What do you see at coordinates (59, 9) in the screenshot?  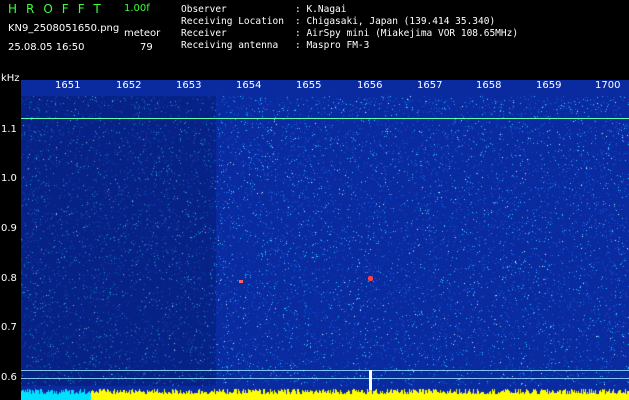 I see `brand-title: HROFFT` at bounding box center [59, 9].